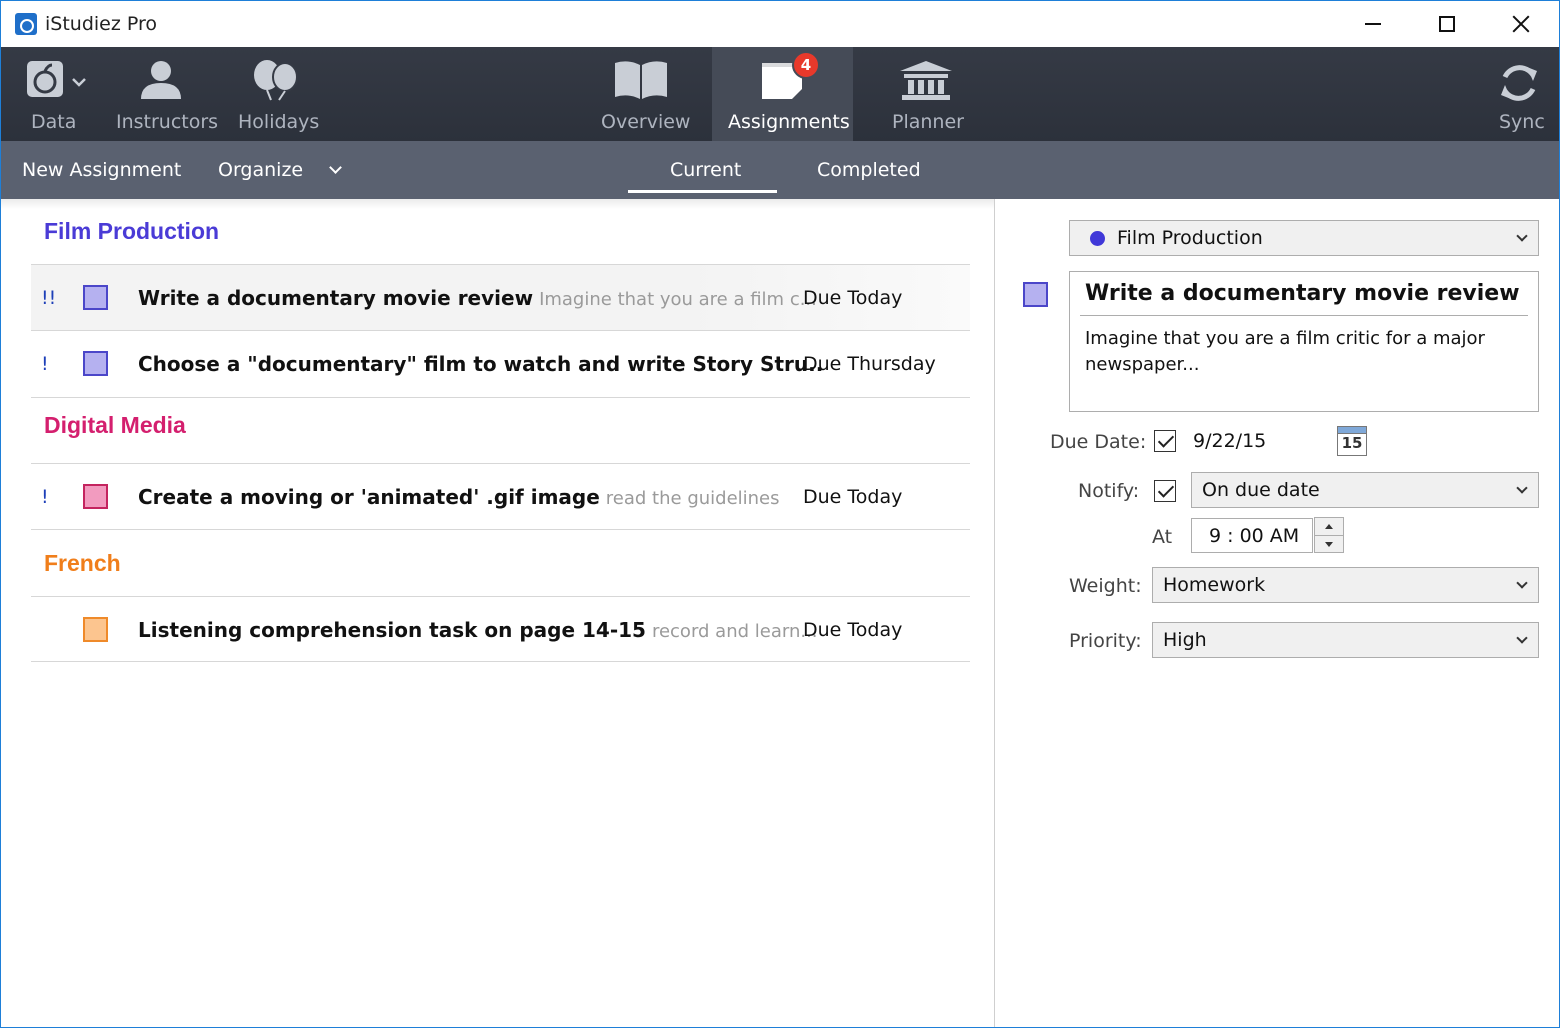  What do you see at coordinates (1365, 490) in the screenshot?
I see `notify-select: On due date` at bounding box center [1365, 490].